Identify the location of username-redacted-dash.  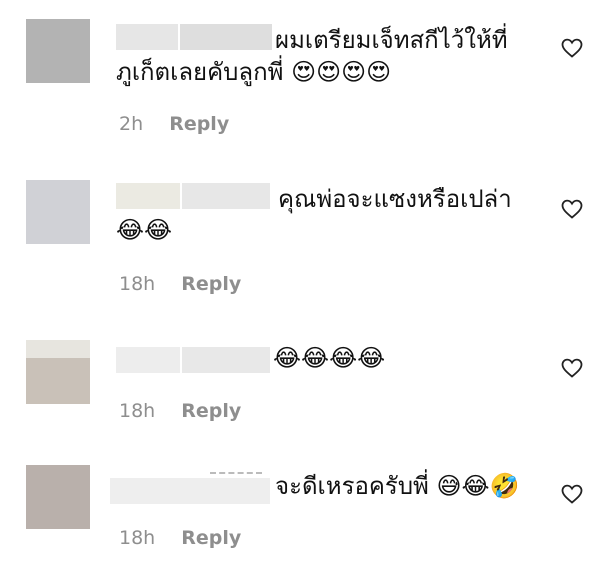
(236, 474).